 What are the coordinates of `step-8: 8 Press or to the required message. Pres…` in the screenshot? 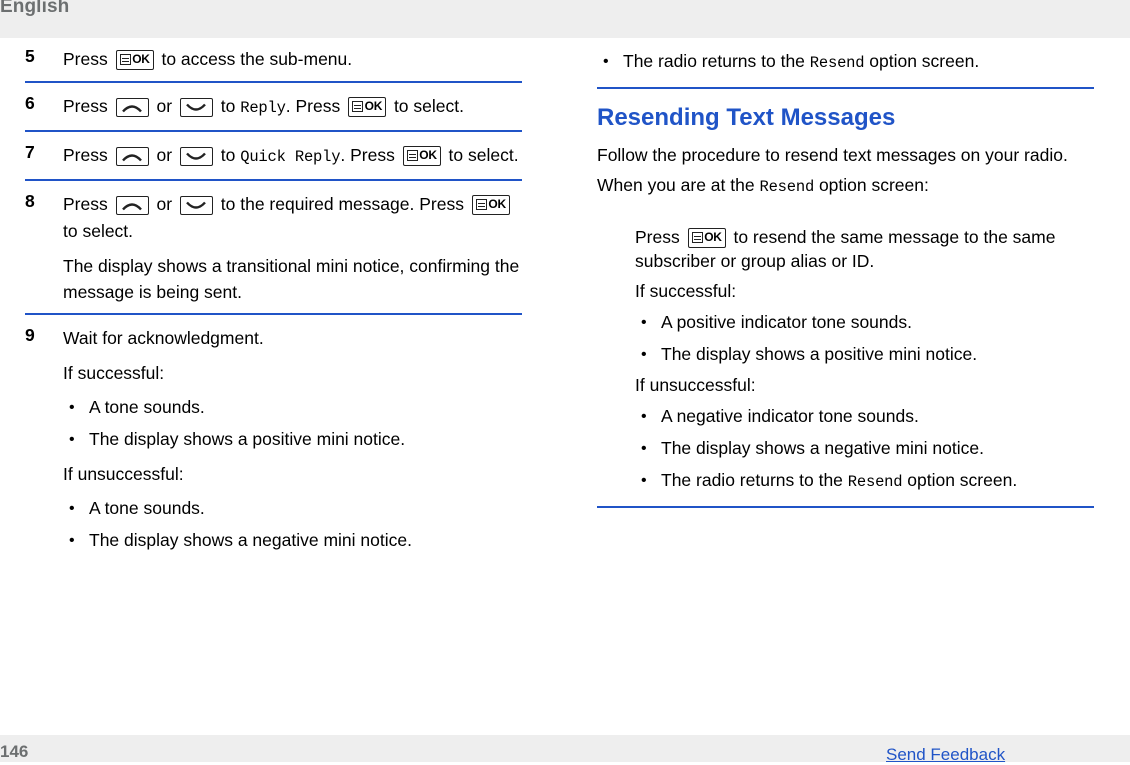 It's located at (273, 248).